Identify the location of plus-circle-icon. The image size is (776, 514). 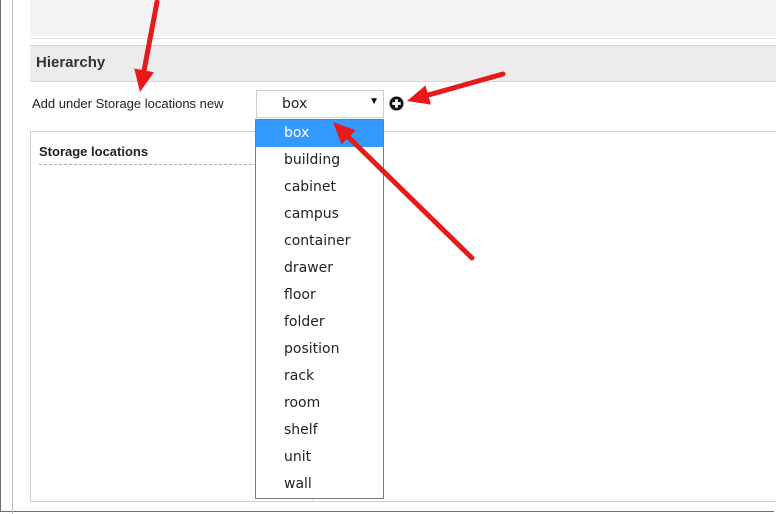
(396, 103).